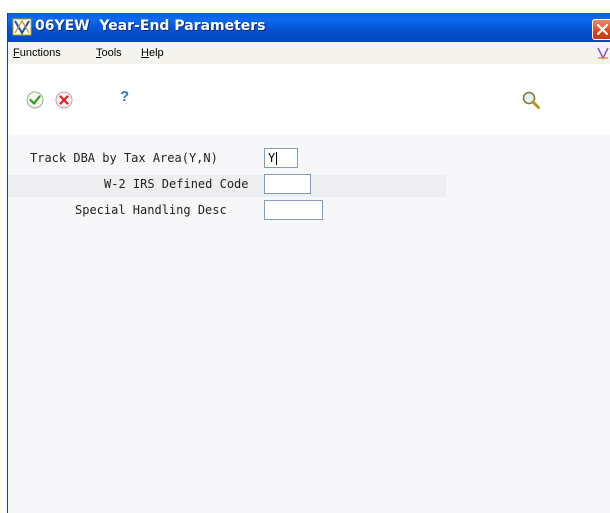  I want to click on toolbar: ?, so click(309, 99).